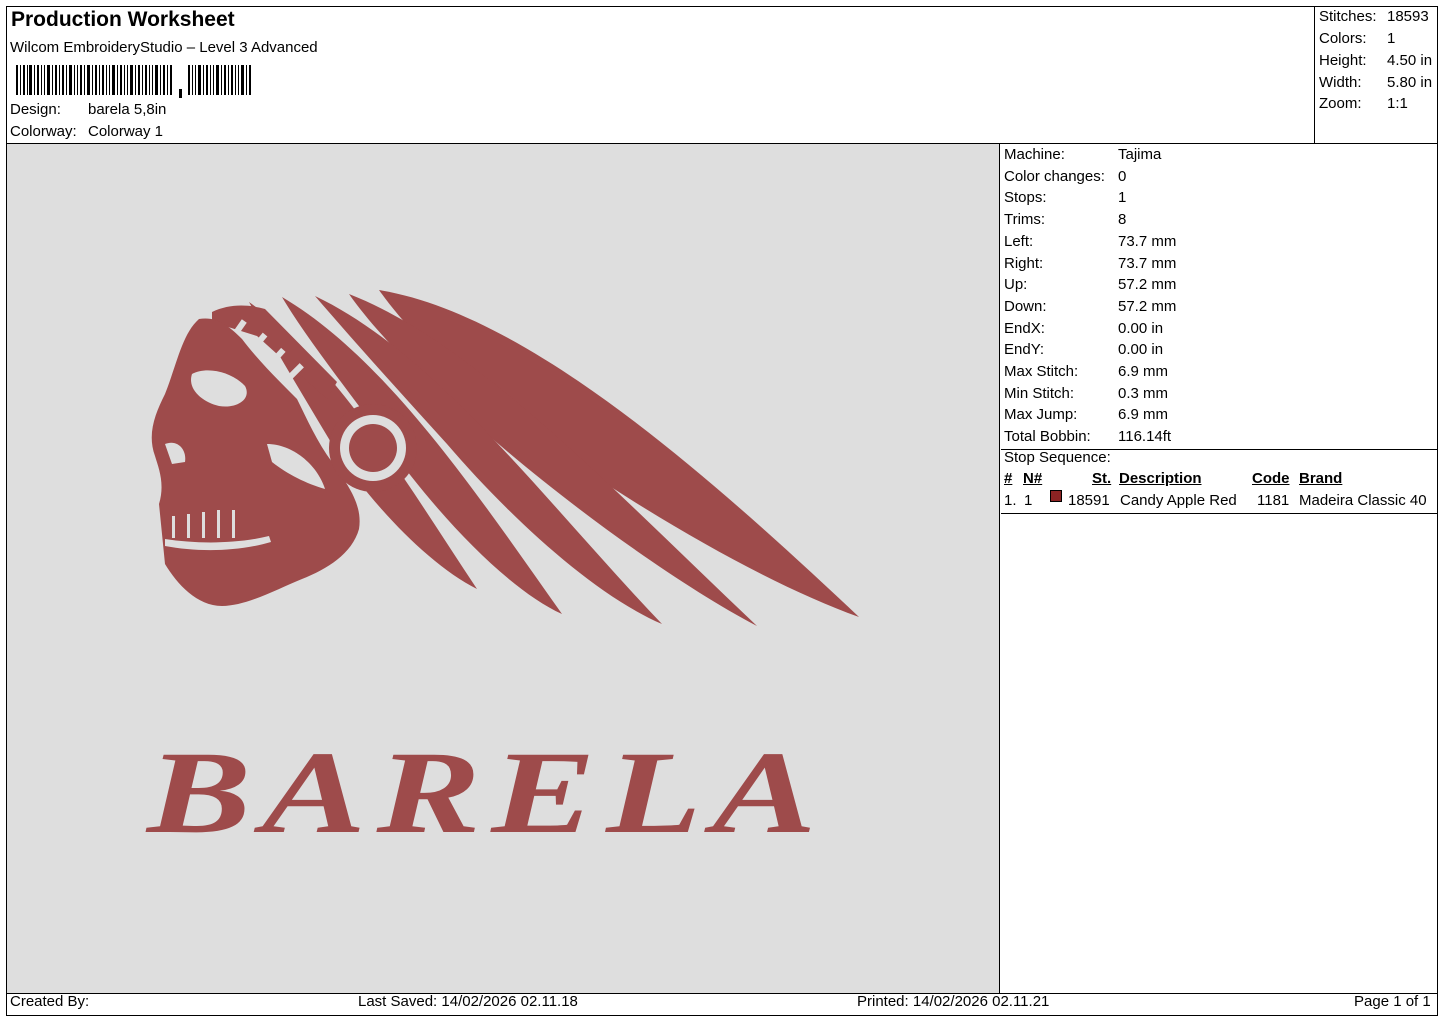 This screenshot has width=1445, height=1021. Describe the element at coordinates (1410, 82) in the screenshot. I see `width-value: 5.80 in` at that location.